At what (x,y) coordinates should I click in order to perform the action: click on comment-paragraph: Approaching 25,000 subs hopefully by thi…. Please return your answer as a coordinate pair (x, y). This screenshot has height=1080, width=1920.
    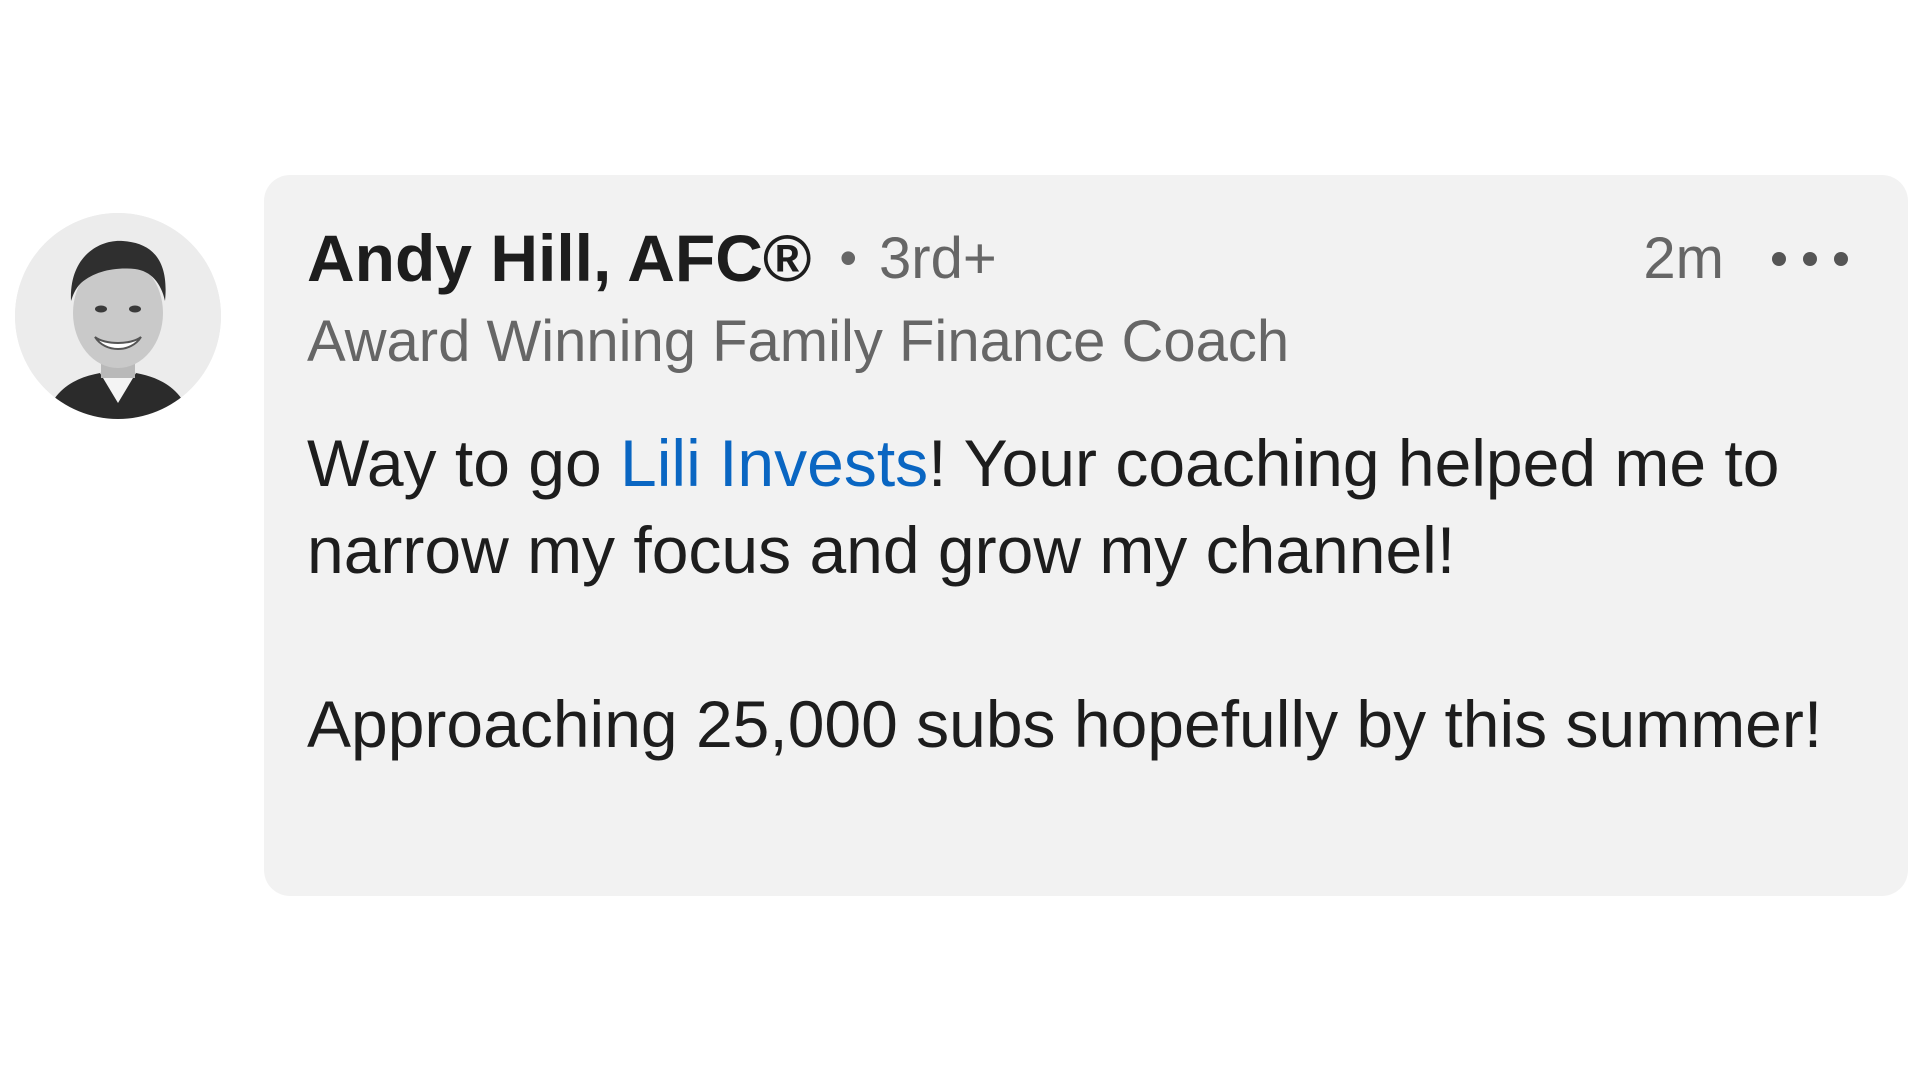
    Looking at the image, I should click on (1065, 724).